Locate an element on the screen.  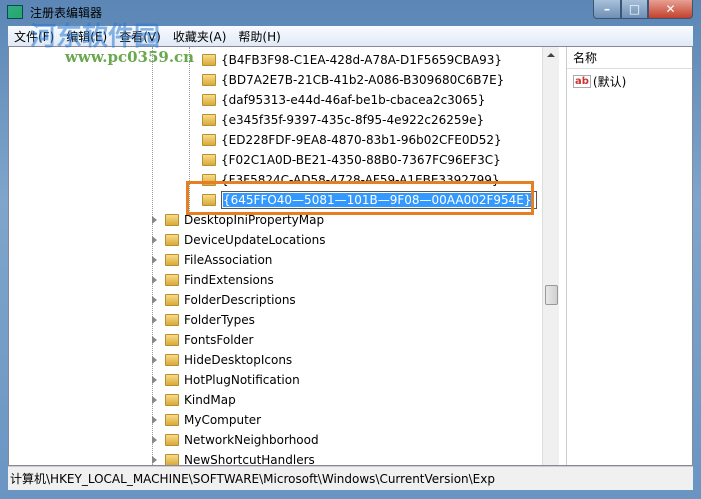
tree-label: FontsFolder is located at coordinates (219, 340).